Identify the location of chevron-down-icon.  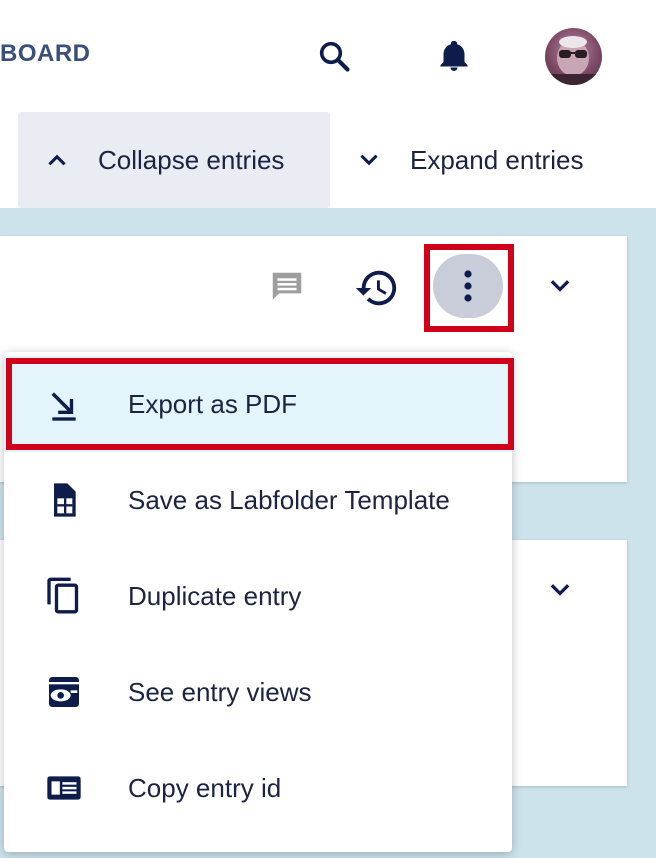
(369, 160).